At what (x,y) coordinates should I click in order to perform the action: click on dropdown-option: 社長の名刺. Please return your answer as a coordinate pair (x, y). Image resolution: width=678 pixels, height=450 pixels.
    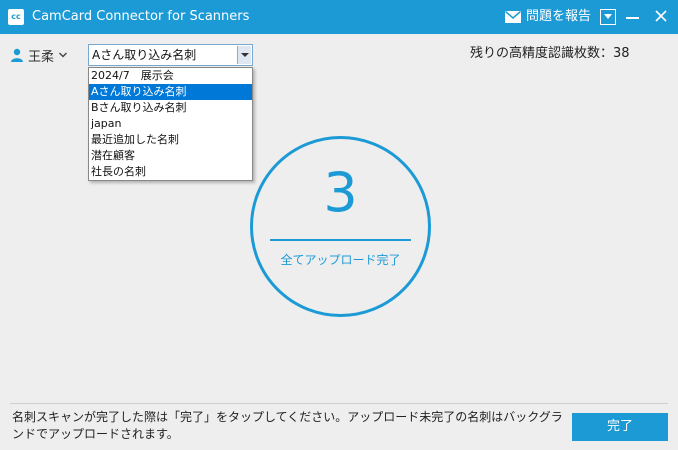
    Looking at the image, I should click on (170, 172).